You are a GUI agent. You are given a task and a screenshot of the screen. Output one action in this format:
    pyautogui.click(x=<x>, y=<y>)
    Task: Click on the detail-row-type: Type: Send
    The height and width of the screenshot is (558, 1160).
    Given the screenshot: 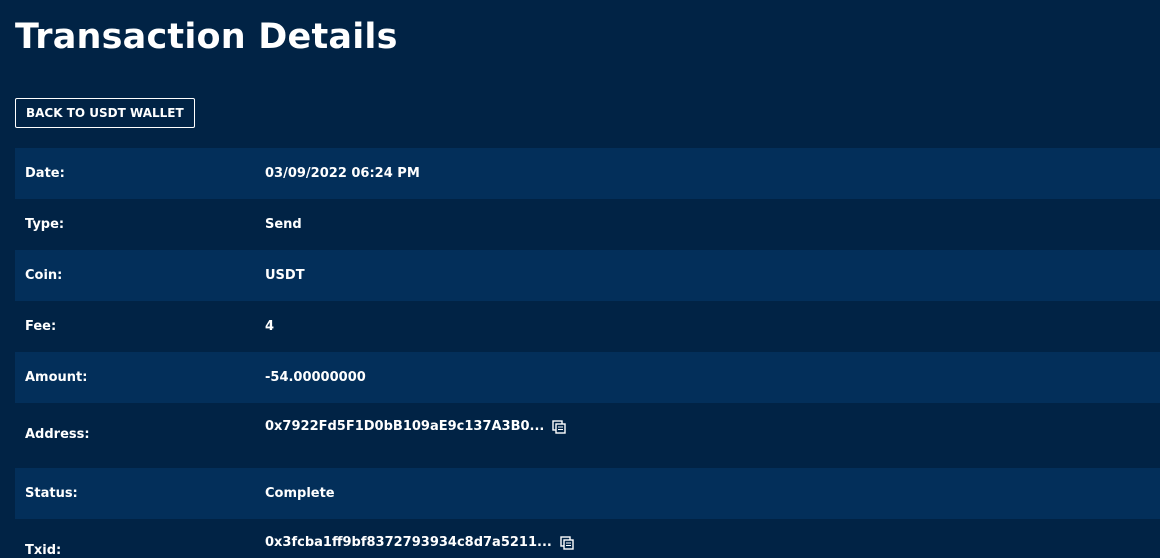 What is the action you would take?
    pyautogui.click(x=587, y=224)
    